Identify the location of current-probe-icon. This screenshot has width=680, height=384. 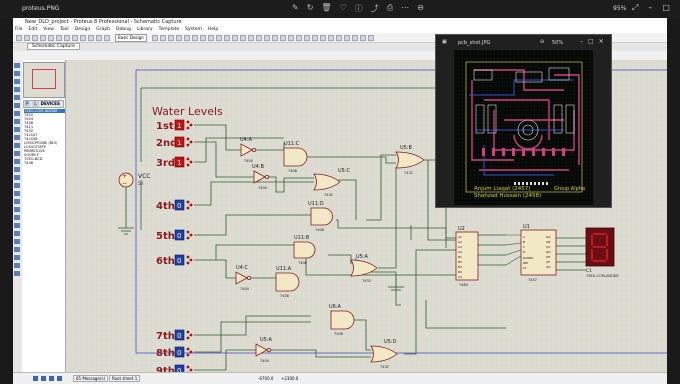
(17, 169).